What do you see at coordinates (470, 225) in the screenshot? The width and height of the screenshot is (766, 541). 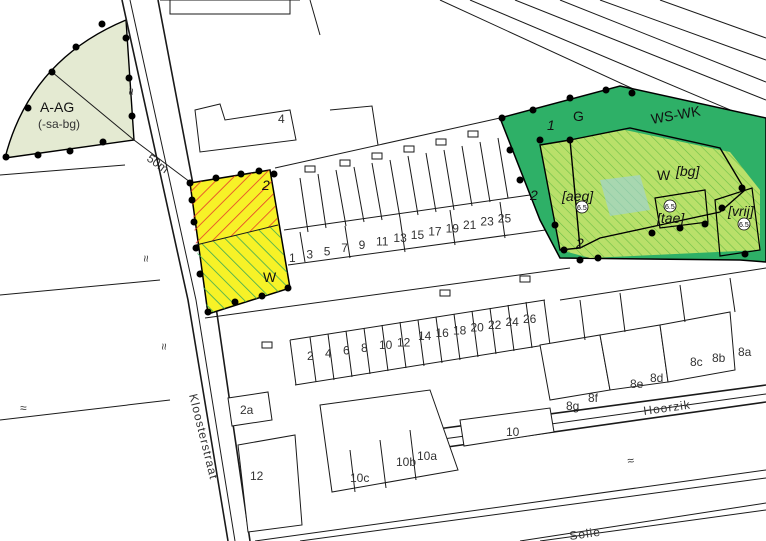 I see `house-number: 21` at bounding box center [470, 225].